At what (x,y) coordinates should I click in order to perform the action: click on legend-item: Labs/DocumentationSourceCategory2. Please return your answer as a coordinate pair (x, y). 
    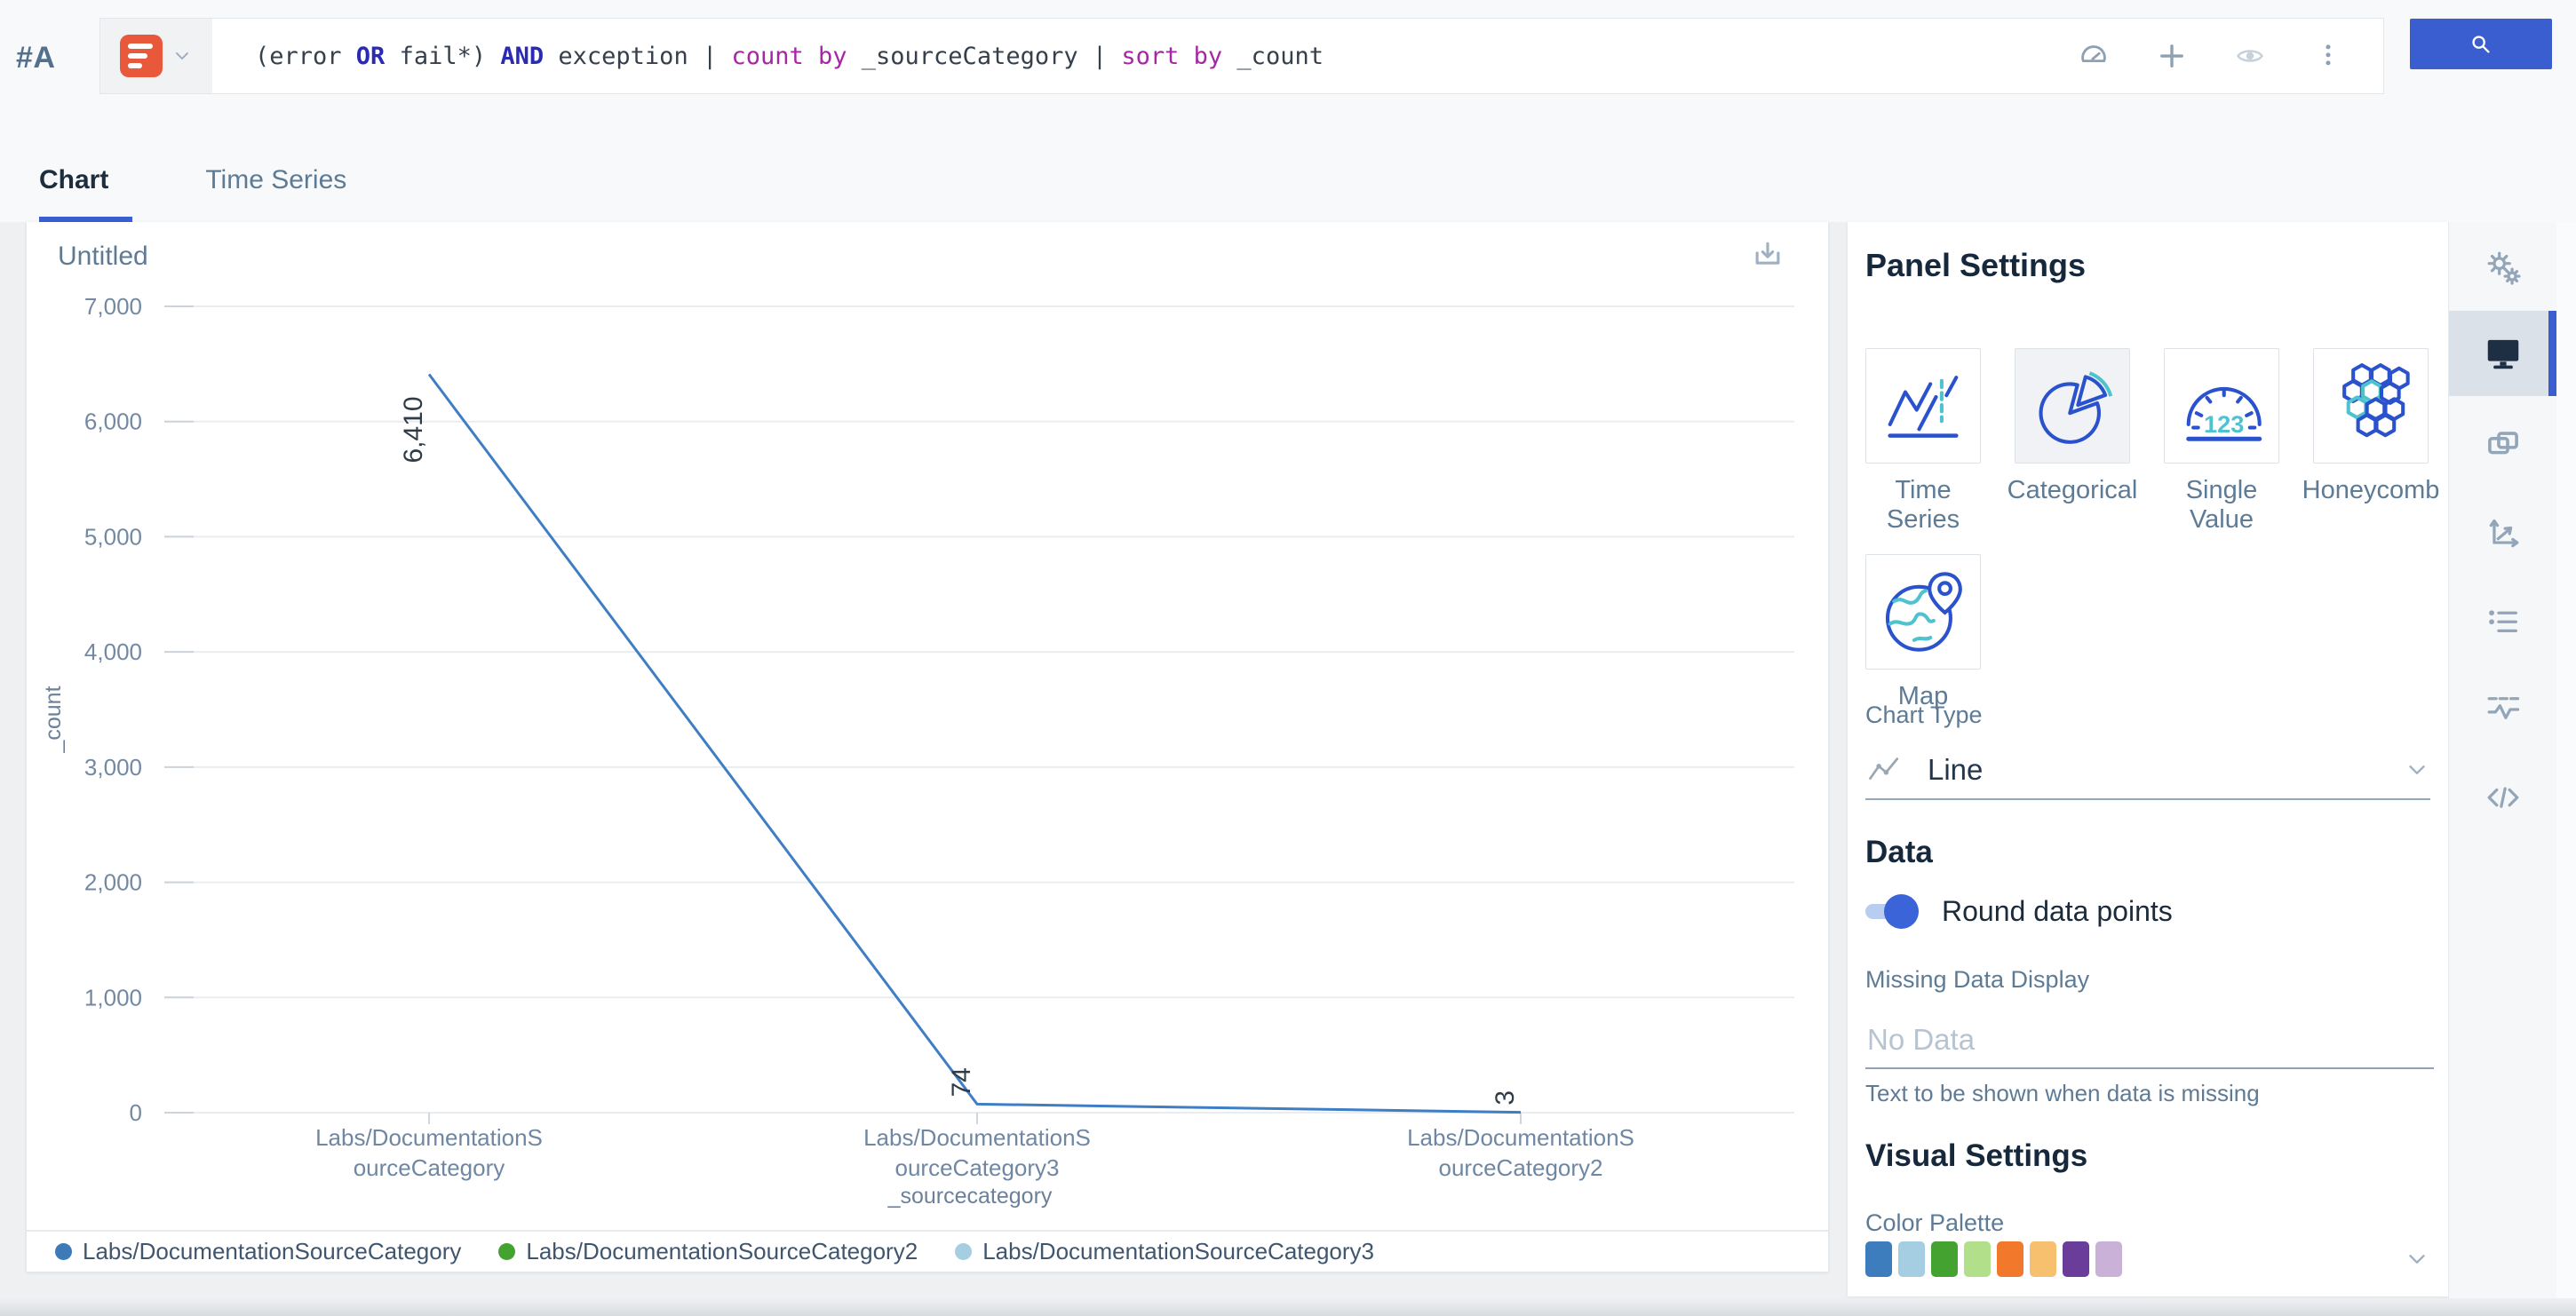
    Looking at the image, I should click on (708, 1251).